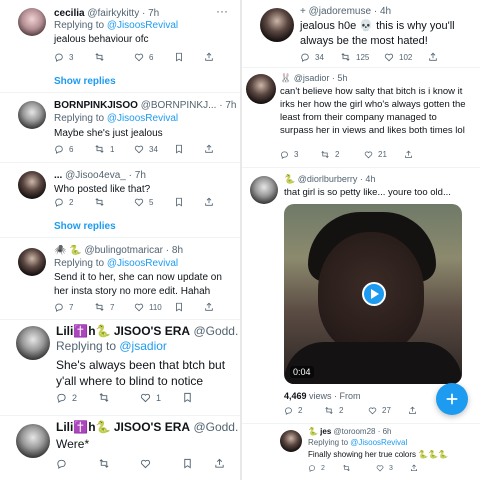  Describe the element at coordinates (113, 13) in the screenshot. I see `handle: @fairkykitty` at that location.